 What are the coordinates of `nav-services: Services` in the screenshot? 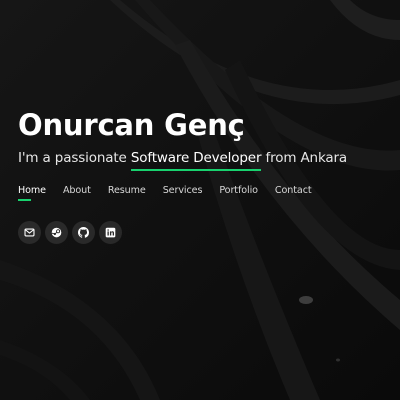 It's located at (183, 193).